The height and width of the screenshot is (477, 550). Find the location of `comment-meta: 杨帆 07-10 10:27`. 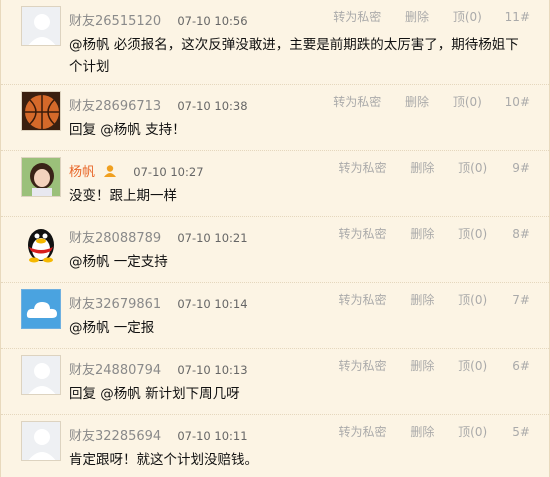

comment-meta: 杨帆 07-10 10:27 is located at coordinates (136, 171).